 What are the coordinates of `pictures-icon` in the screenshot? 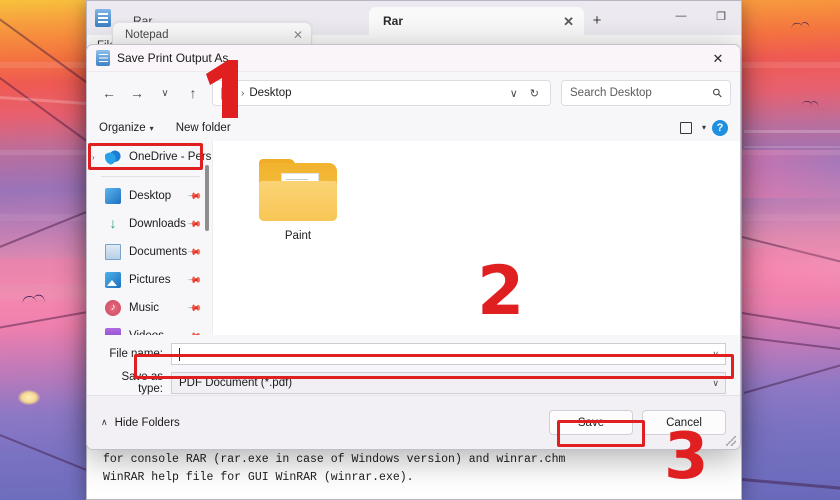 It's located at (113, 280).